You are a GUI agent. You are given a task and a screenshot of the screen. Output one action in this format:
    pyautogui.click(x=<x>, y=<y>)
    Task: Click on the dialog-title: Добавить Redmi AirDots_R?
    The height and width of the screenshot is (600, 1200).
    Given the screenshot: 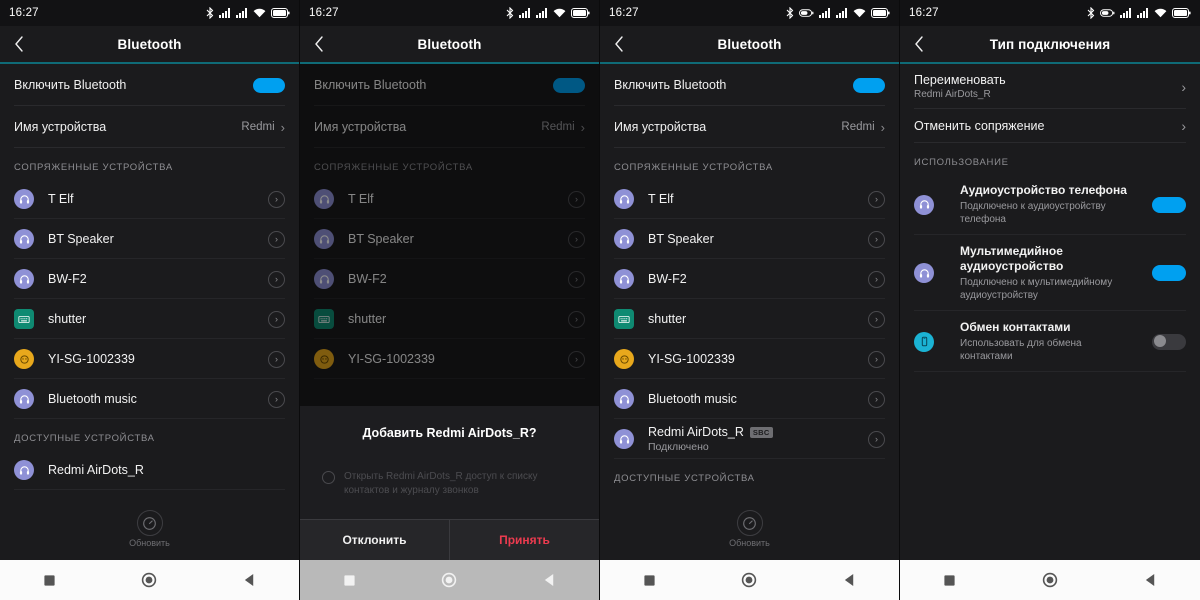 What is the action you would take?
    pyautogui.click(x=449, y=433)
    